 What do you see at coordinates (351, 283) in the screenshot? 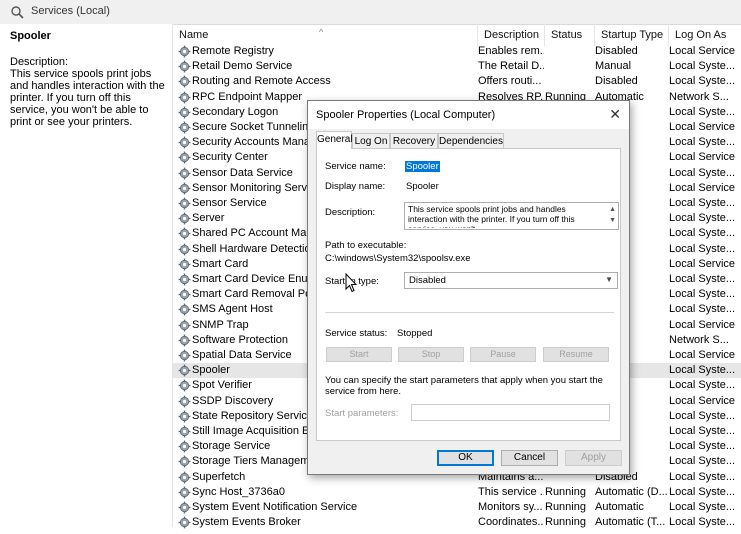
I see `mouse-cursor-icon` at bounding box center [351, 283].